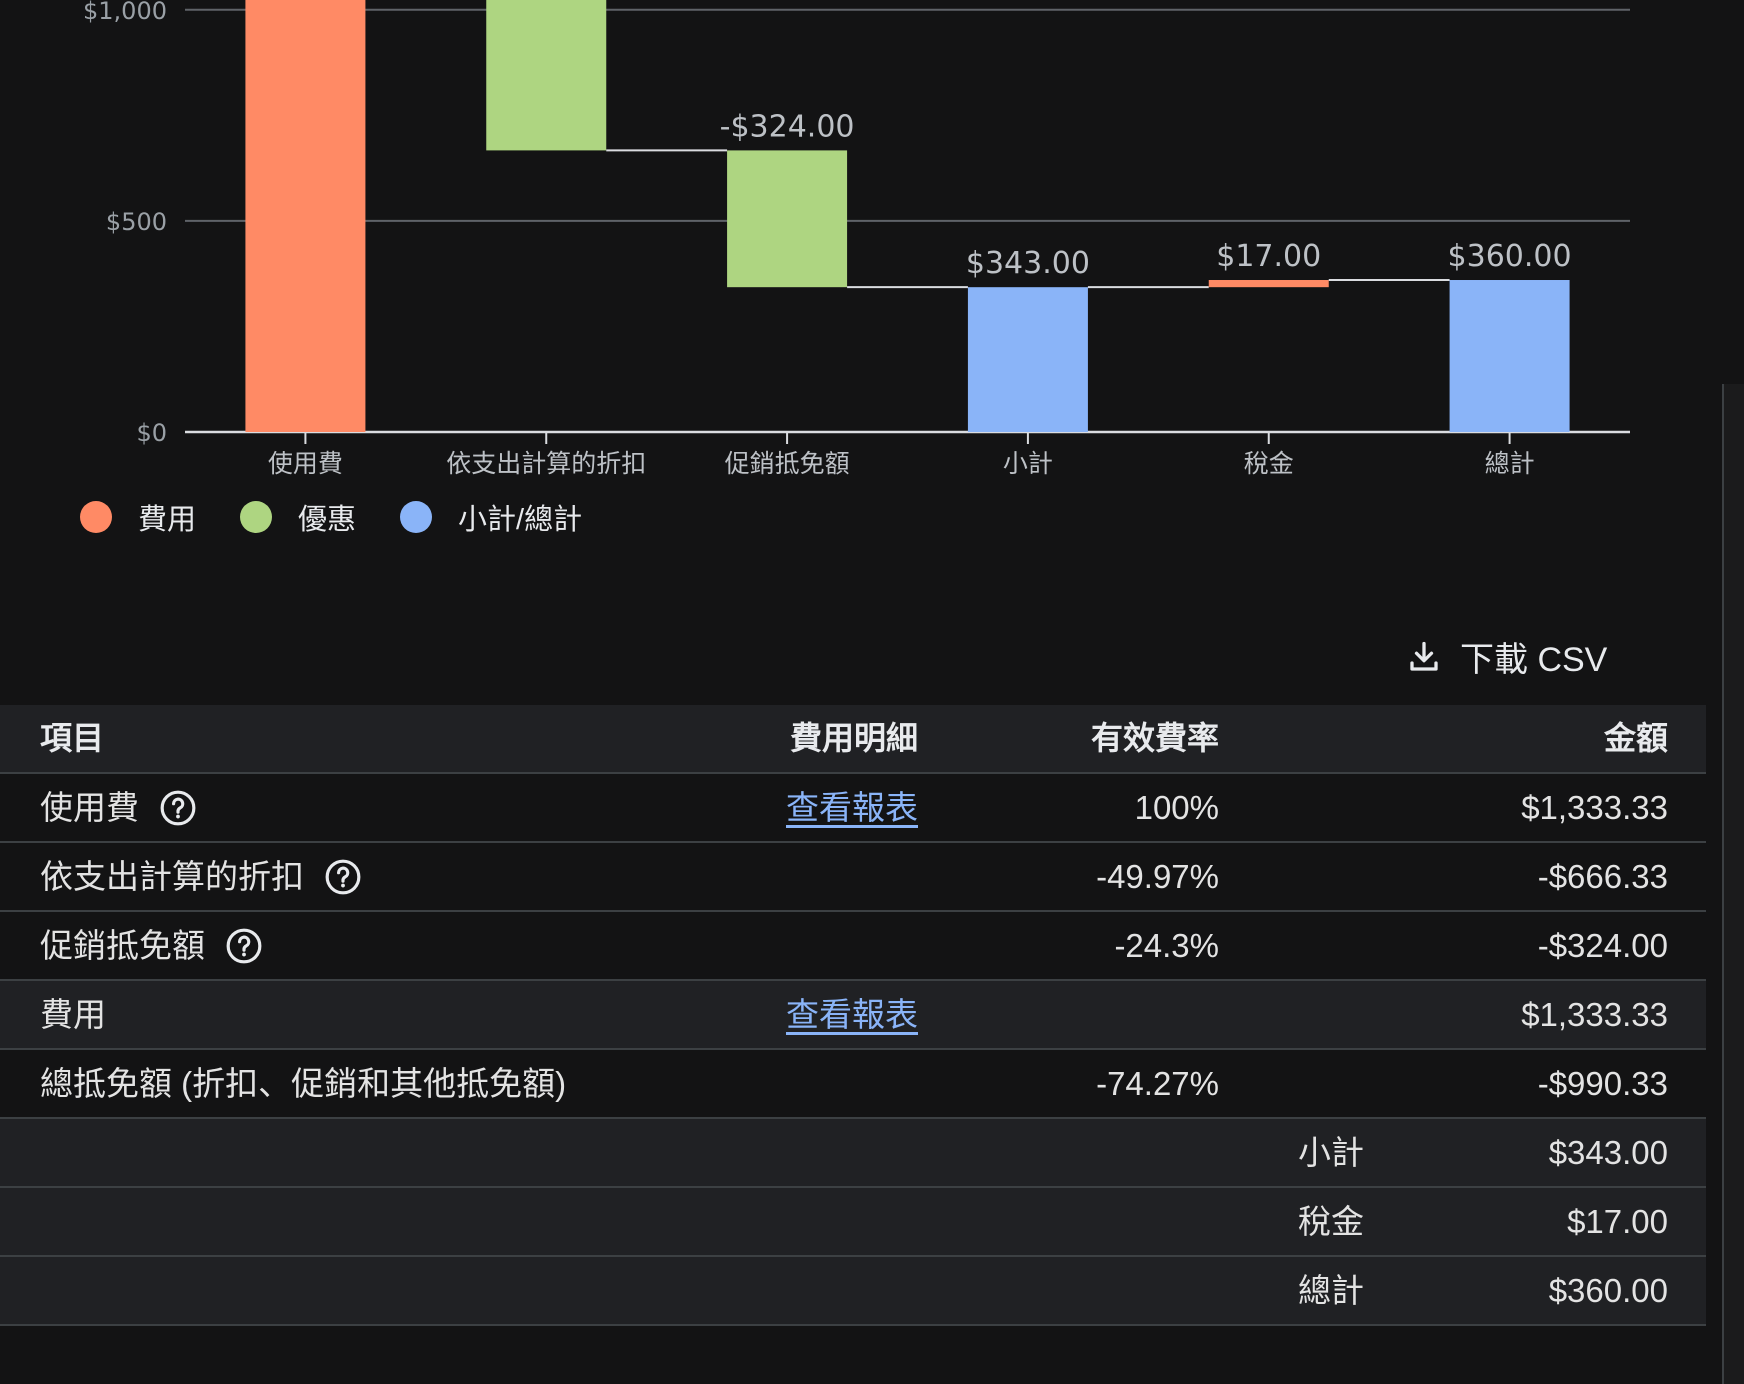 The height and width of the screenshot is (1384, 1744). Describe the element at coordinates (1602, 876) in the screenshot. I see `row-amount: -$666.33` at that location.